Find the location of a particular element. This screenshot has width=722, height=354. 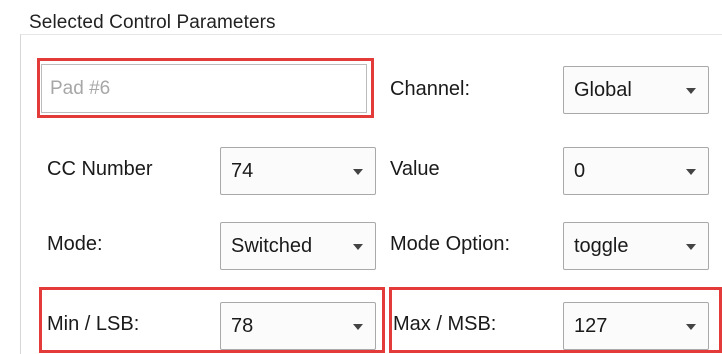

mode-option-label: Mode Option: is located at coordinates (450, 244).